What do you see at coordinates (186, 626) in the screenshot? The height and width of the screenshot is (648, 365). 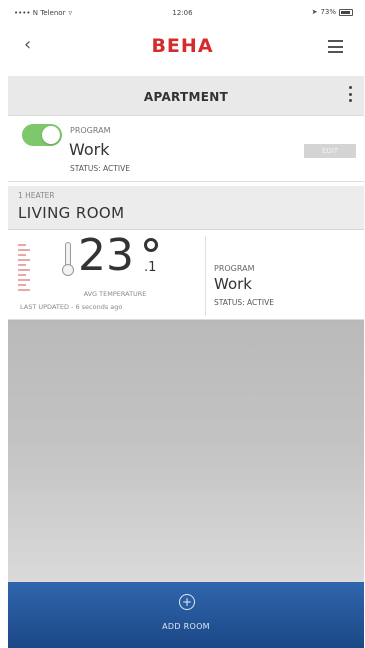 I see `add-room-label: ADD ROOM` at bounding box center [186, 626].